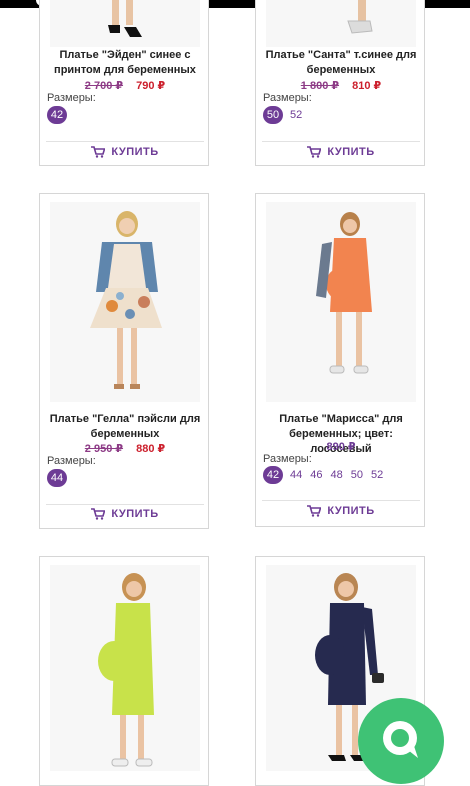 This screenshot has height=786, width=470. What do you see at coordinates (125, 448) in the screenshot?
I see `price-block: 2 950 ₽ 880 ₽` at bounding box center [125, 448].